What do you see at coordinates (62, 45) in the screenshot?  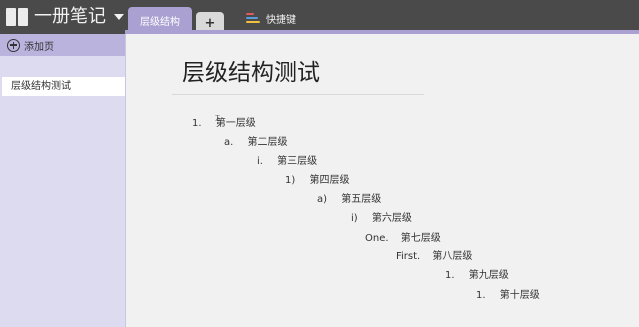 I see `add-page-button: 添加页` at bounding box center [62, 45].